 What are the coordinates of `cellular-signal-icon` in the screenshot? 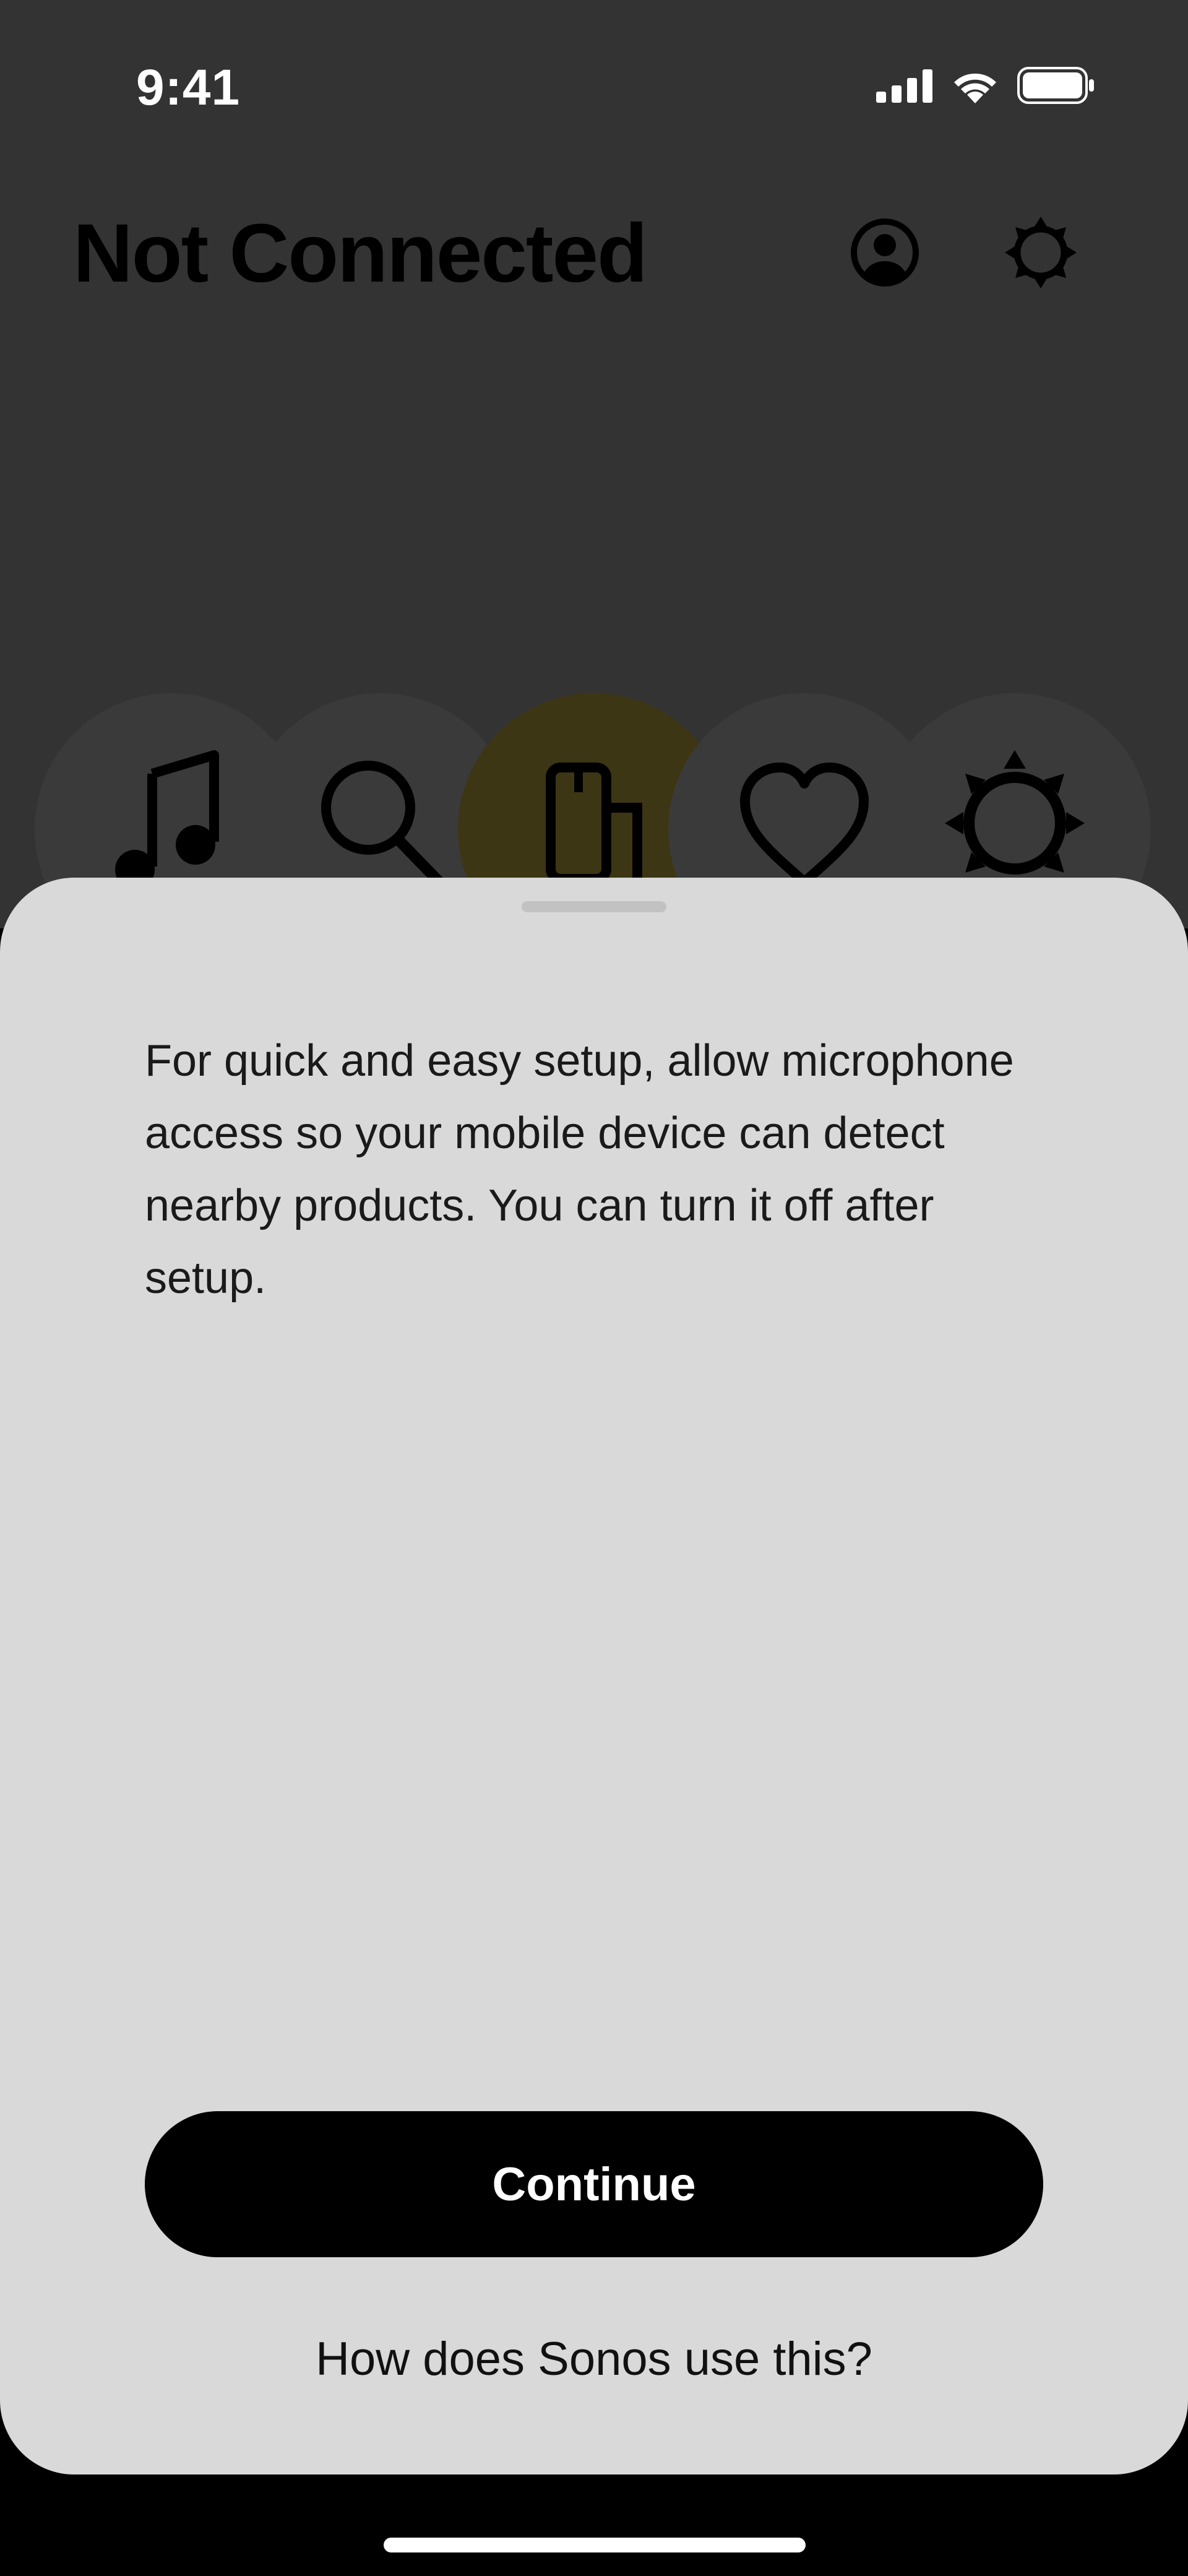 It's located at (904, 87).